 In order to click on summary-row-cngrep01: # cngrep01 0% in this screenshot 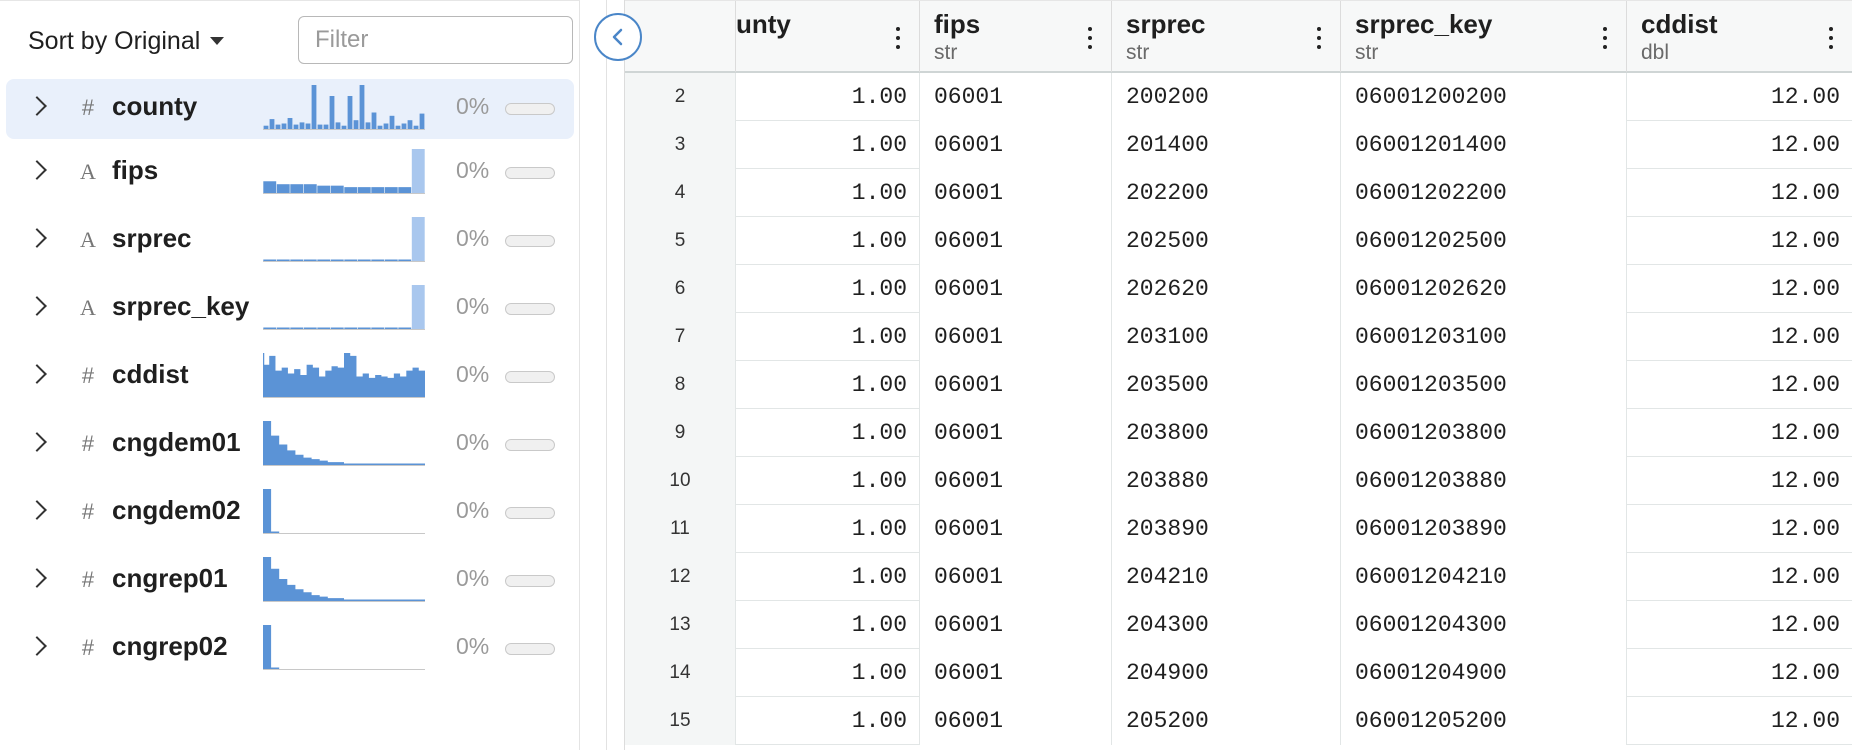, I will do `click(290, 581)`.